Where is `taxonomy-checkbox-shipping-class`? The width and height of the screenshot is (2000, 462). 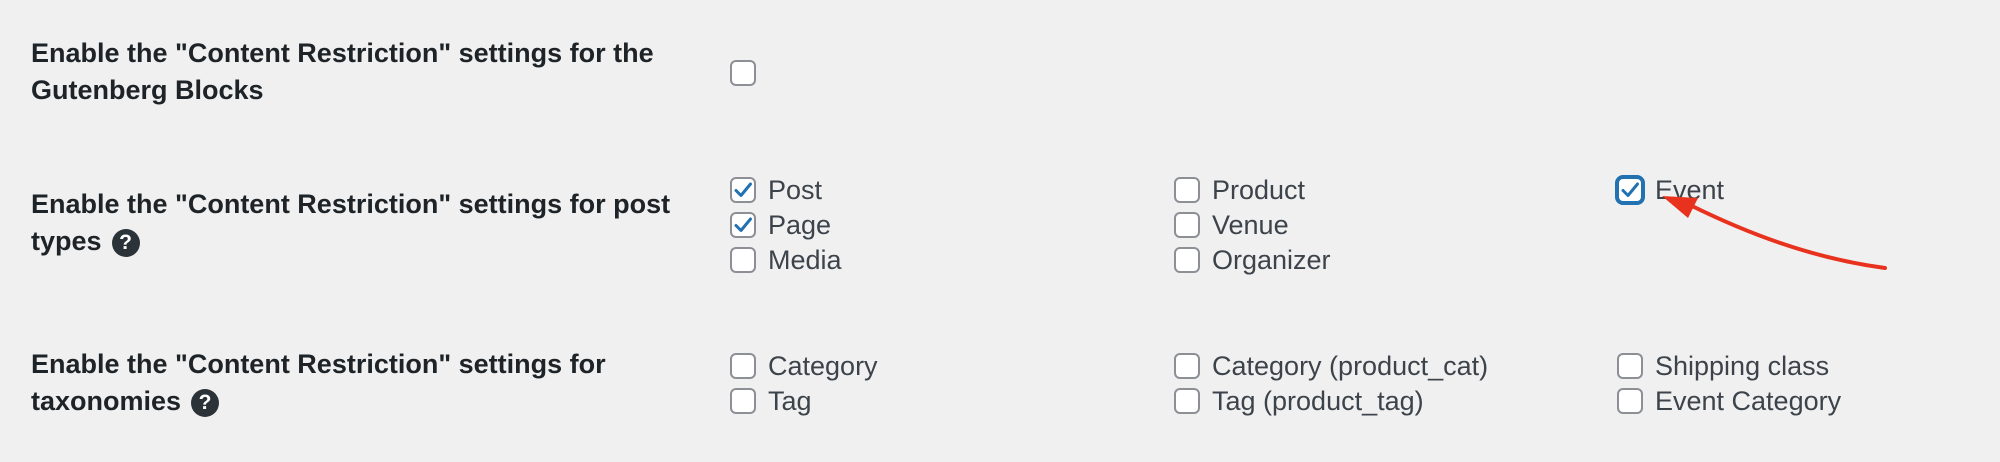
taxonomy-checkbox-shipping-class is located at coordinates (1630, 366).